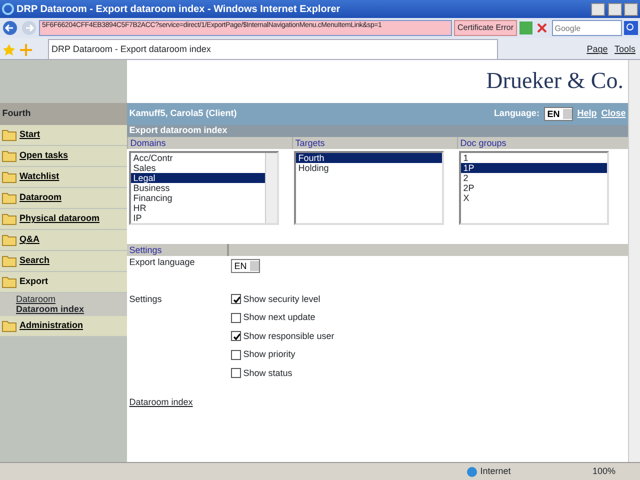  What do you see at coordinates (10, 28) in the screenshot?
I see `back-icon` at bounding box center [10, 28].